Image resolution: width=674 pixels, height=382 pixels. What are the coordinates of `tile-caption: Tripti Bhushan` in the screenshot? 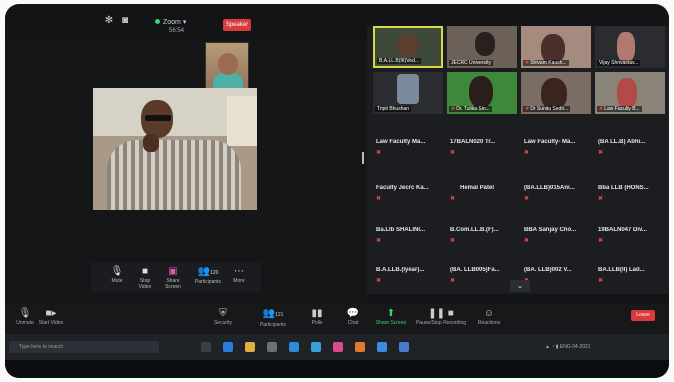 It's located at (393, 109).